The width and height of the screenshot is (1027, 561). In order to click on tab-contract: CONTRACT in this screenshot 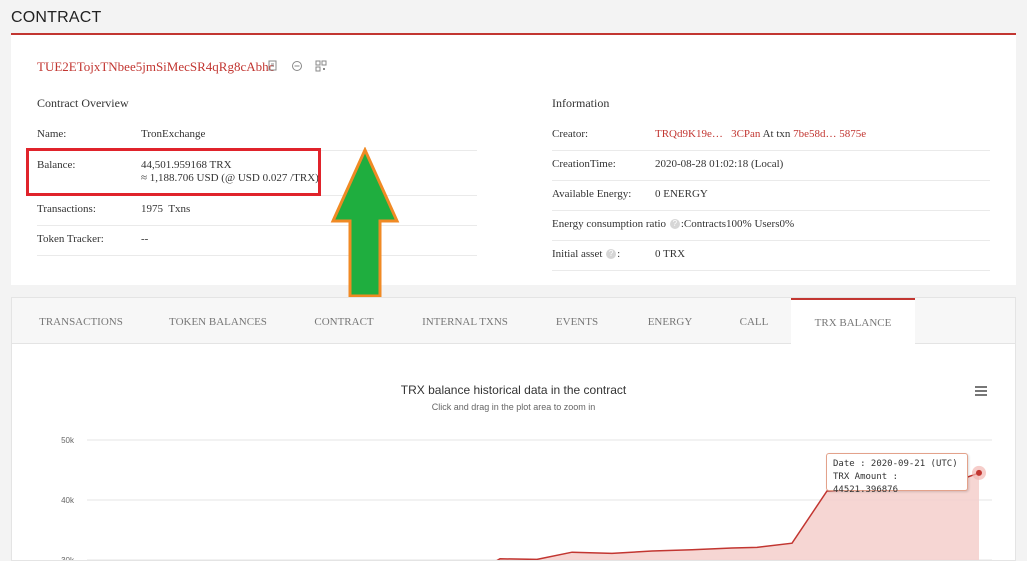, I will do `click(344, 320)`.